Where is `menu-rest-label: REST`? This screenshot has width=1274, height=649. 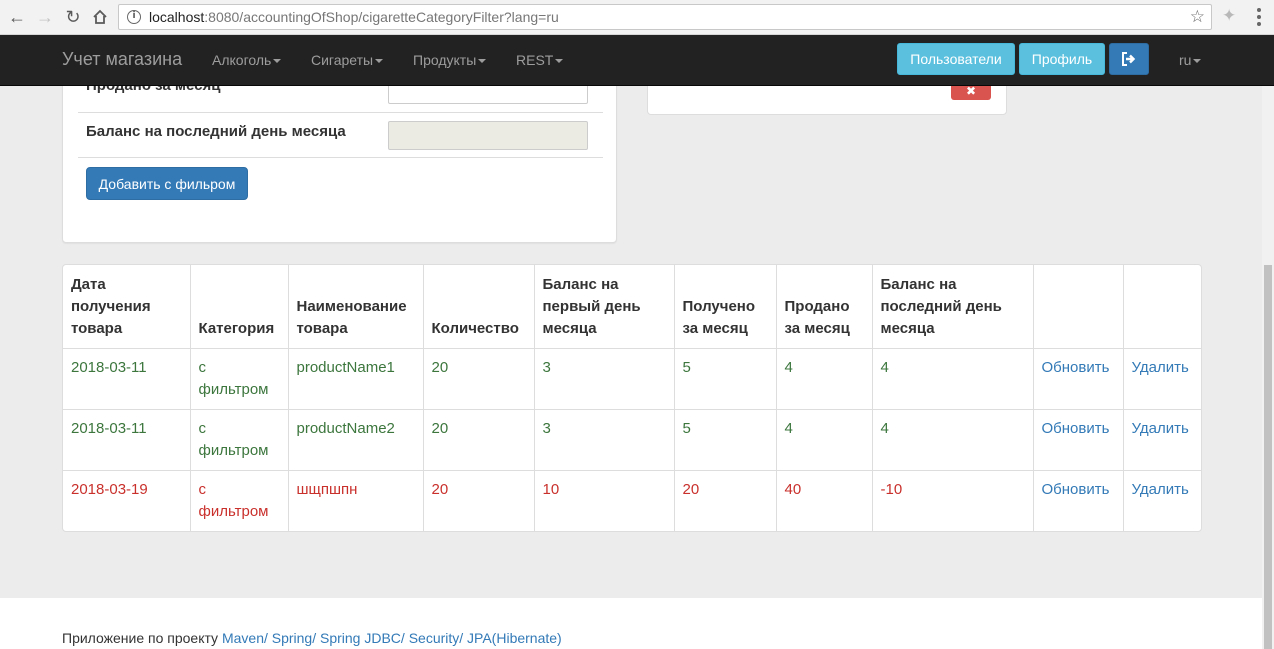
menu-rest-label: REST is located at coordinates (535, 60).